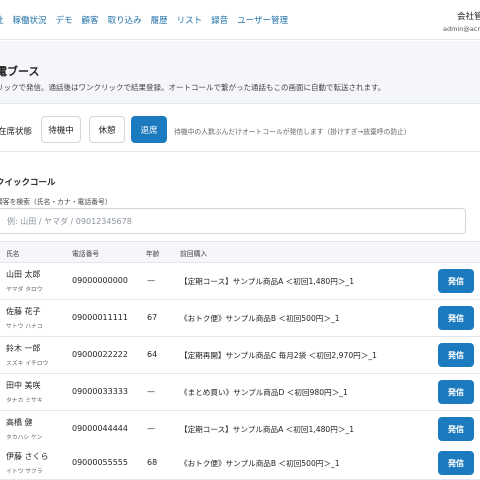 This screenshot has height=480, width=480. Describe the element at coordinates (144, 20) in the screenshot. I see `nav-menu: 社 稼働状況 デモ 顧客 取り込み 履歴 リスト 録音 ユーザー管理` at that location.